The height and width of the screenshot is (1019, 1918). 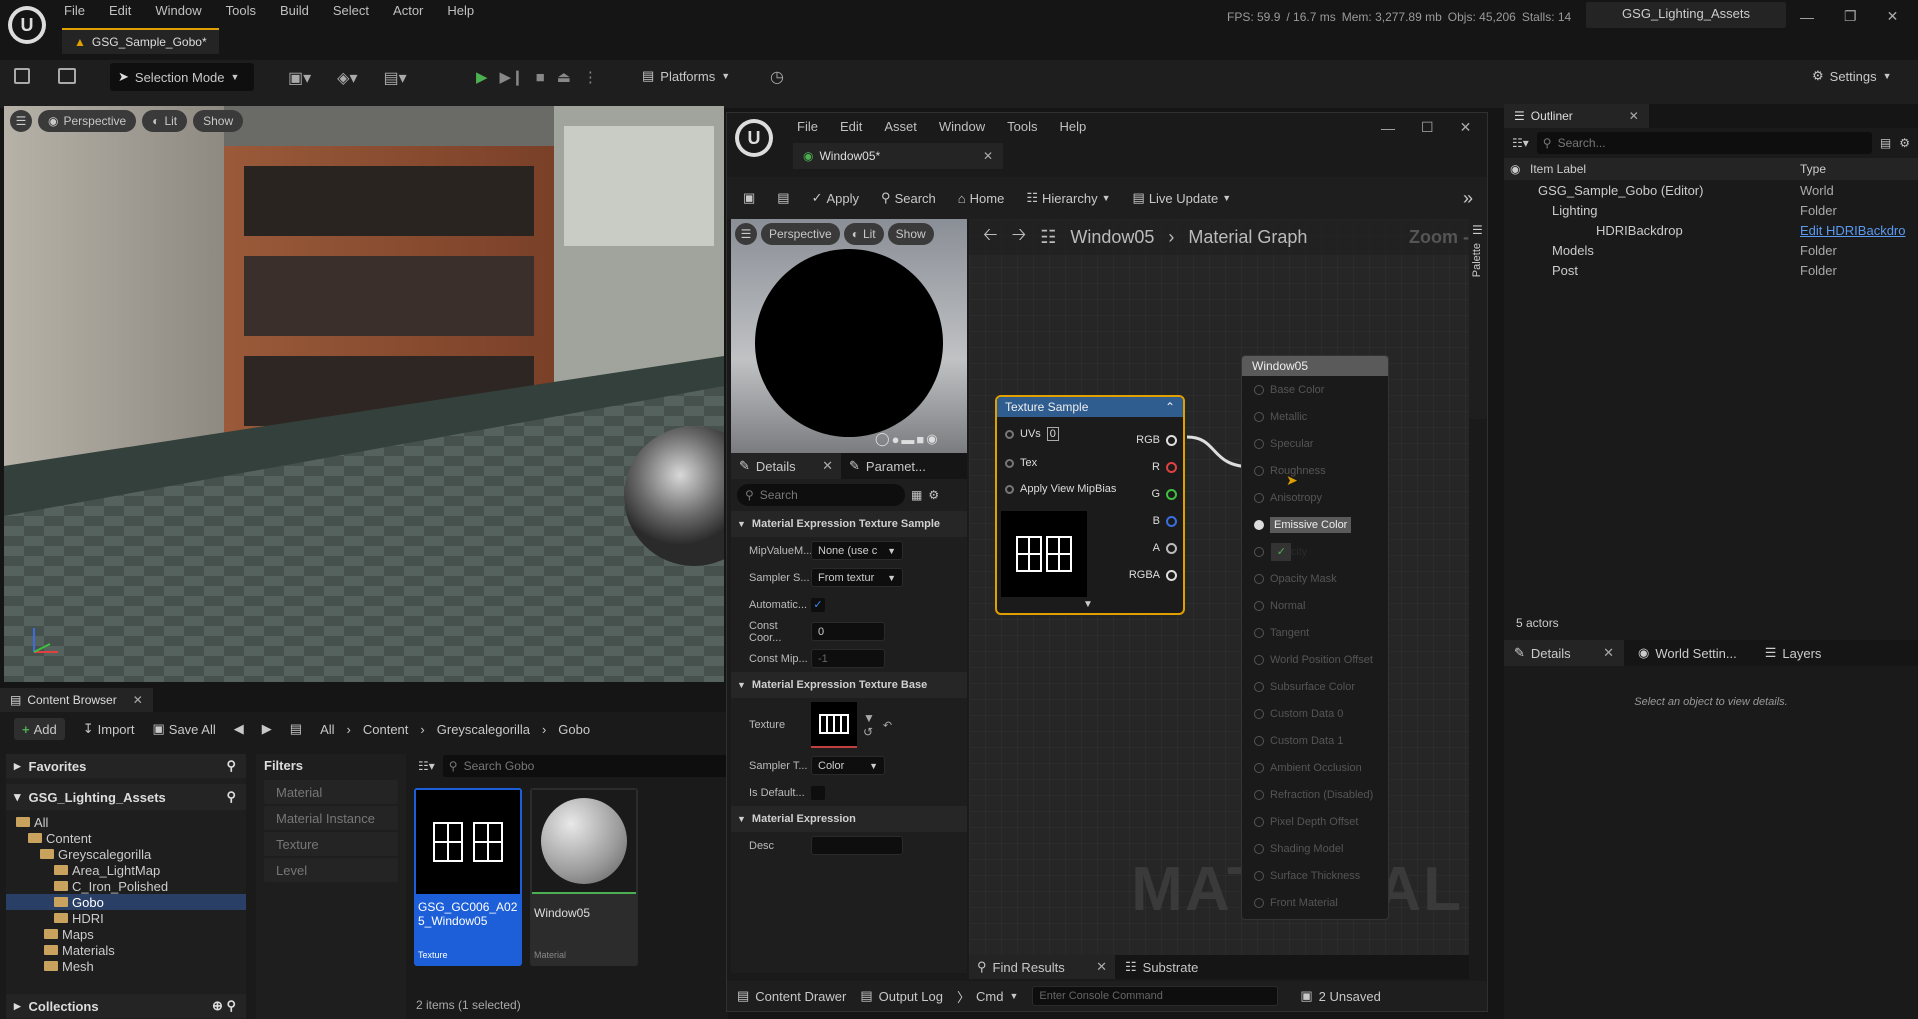 I want to click on blueprint-icon: ◈▾, so click(x=347, y=78).